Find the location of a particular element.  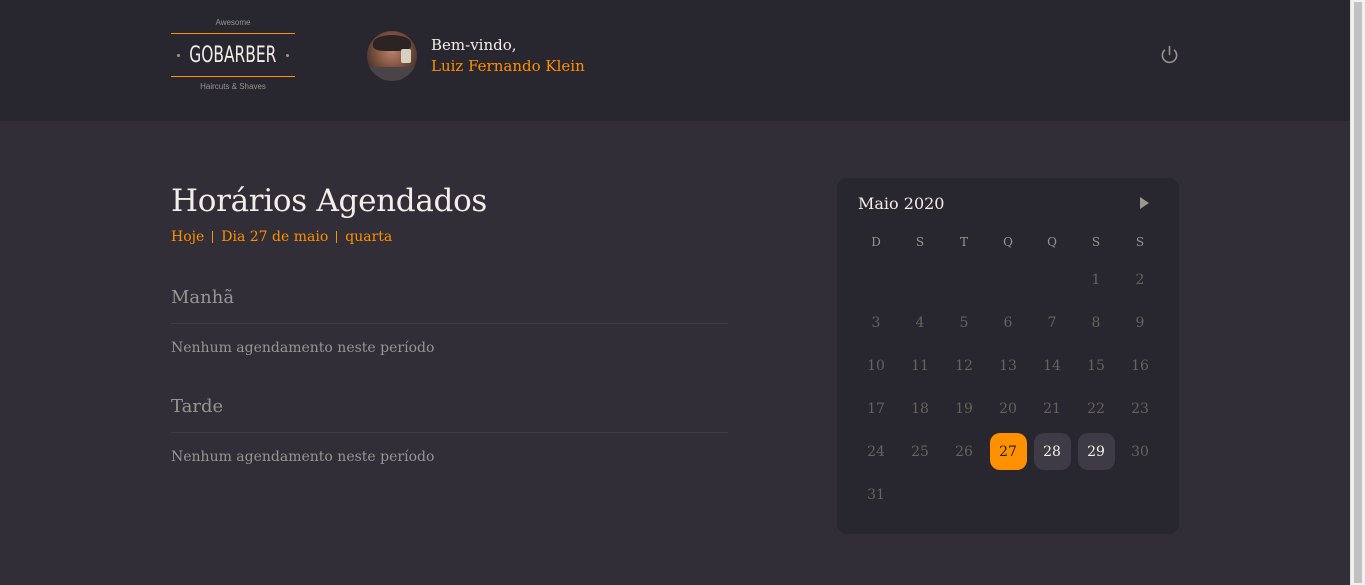

profile-link: Luiz Fernando Klein is located at coordinates (508, 66).